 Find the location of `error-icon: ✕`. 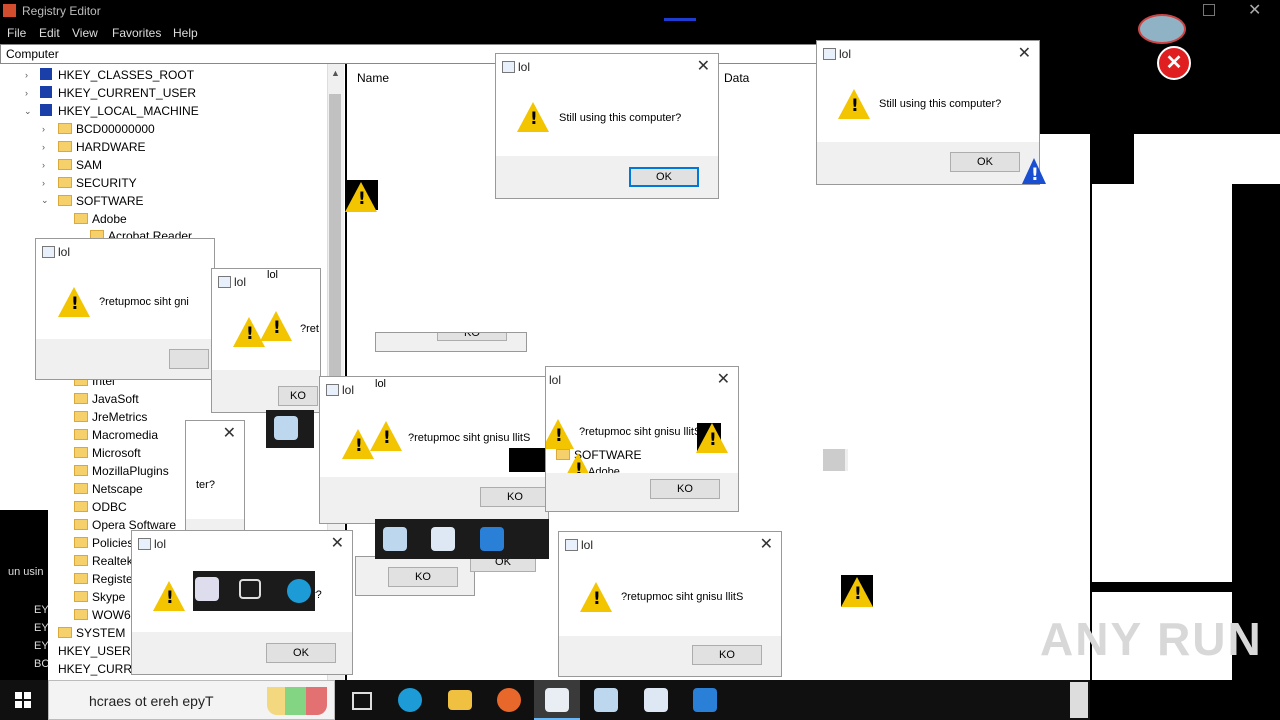

error-icon: ✕ is located at coordinates (1174, 63).